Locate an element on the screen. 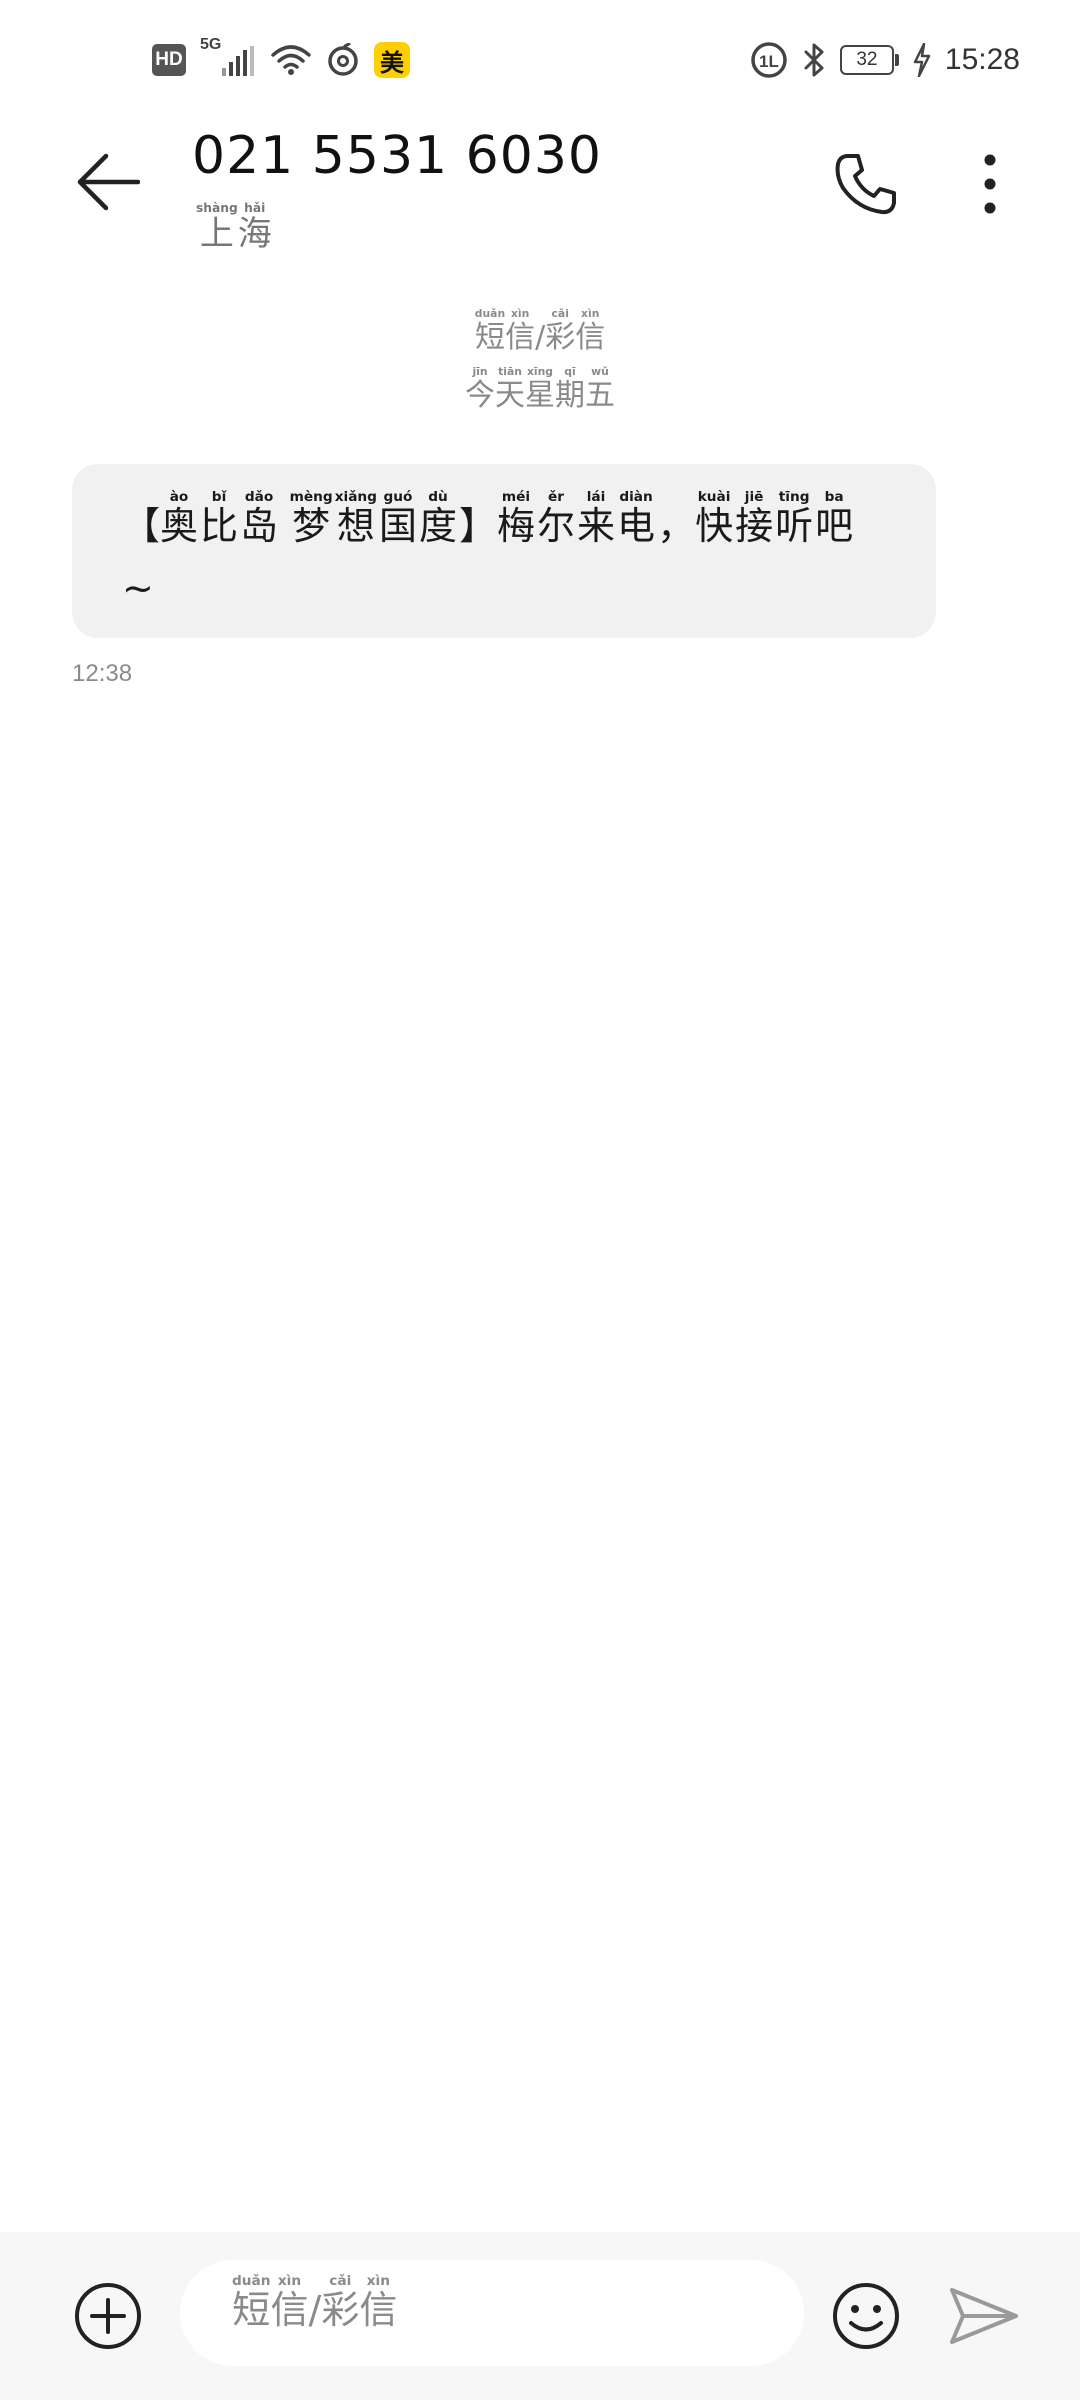  message-input: 短duǎn信xìn/彩cǎi信xìn is located at coordinates (492, 2313).